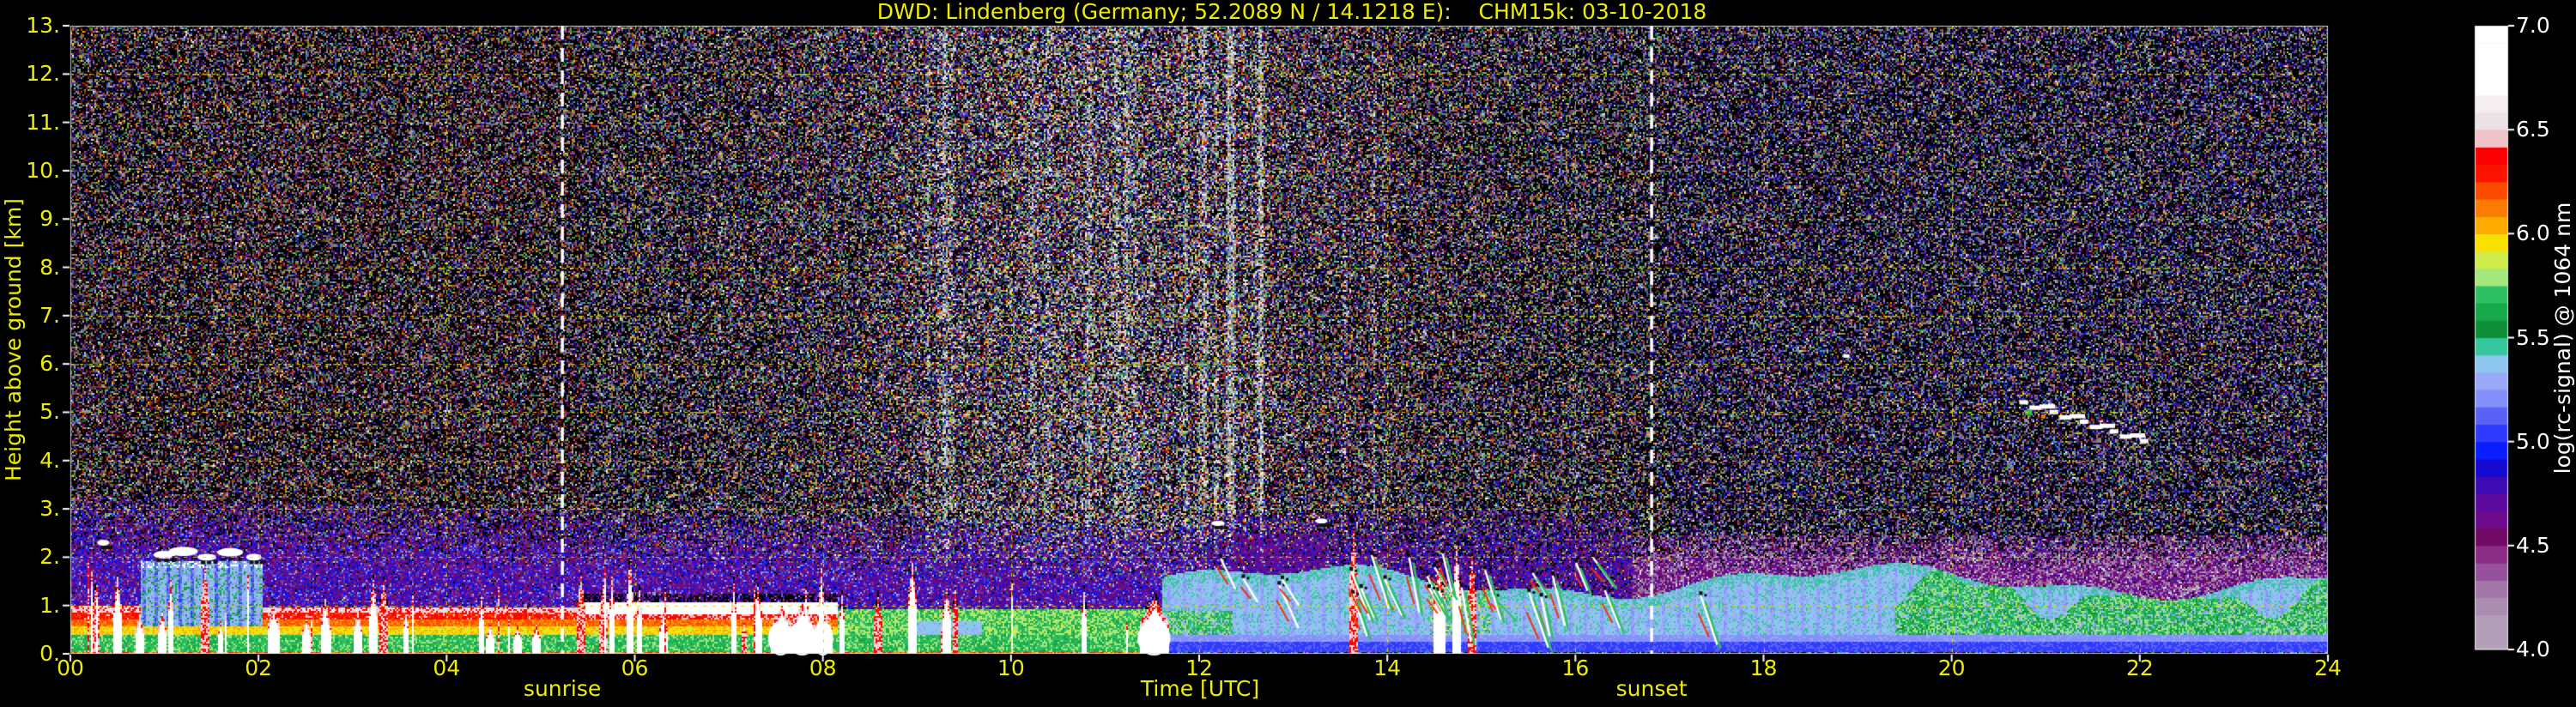  I want to click on colorbar-tick-label: 4.0, so click(2533, 649).